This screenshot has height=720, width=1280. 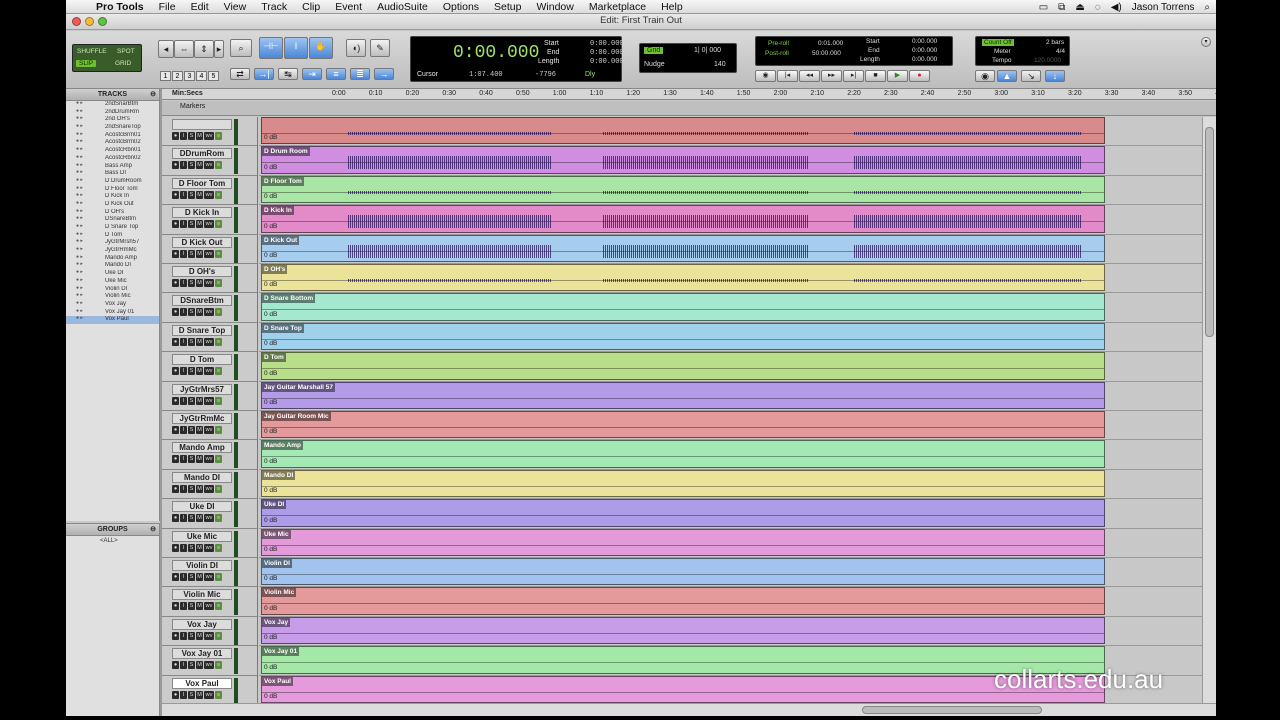 What do you see at coordinates (202, 654) in the screenshot?
I see `track-name: Vox Jay 01` at bounding box center [202, 654].